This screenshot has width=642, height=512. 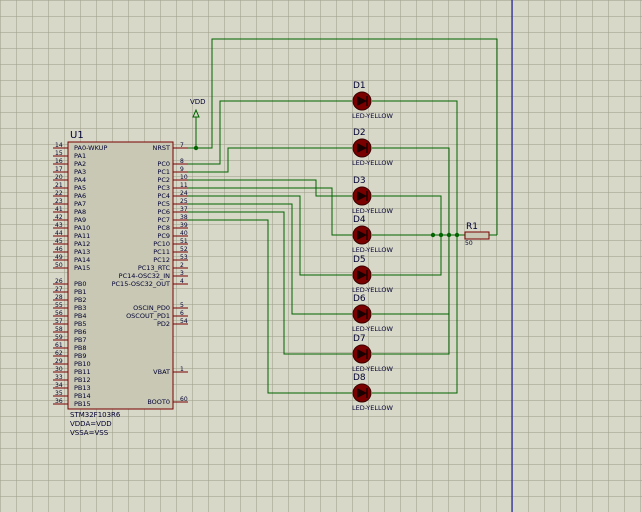 What do you see at coordinates (59, 337) in the screenshot?
I see `left-pin-number: 59` at bounding box center [59, 337].